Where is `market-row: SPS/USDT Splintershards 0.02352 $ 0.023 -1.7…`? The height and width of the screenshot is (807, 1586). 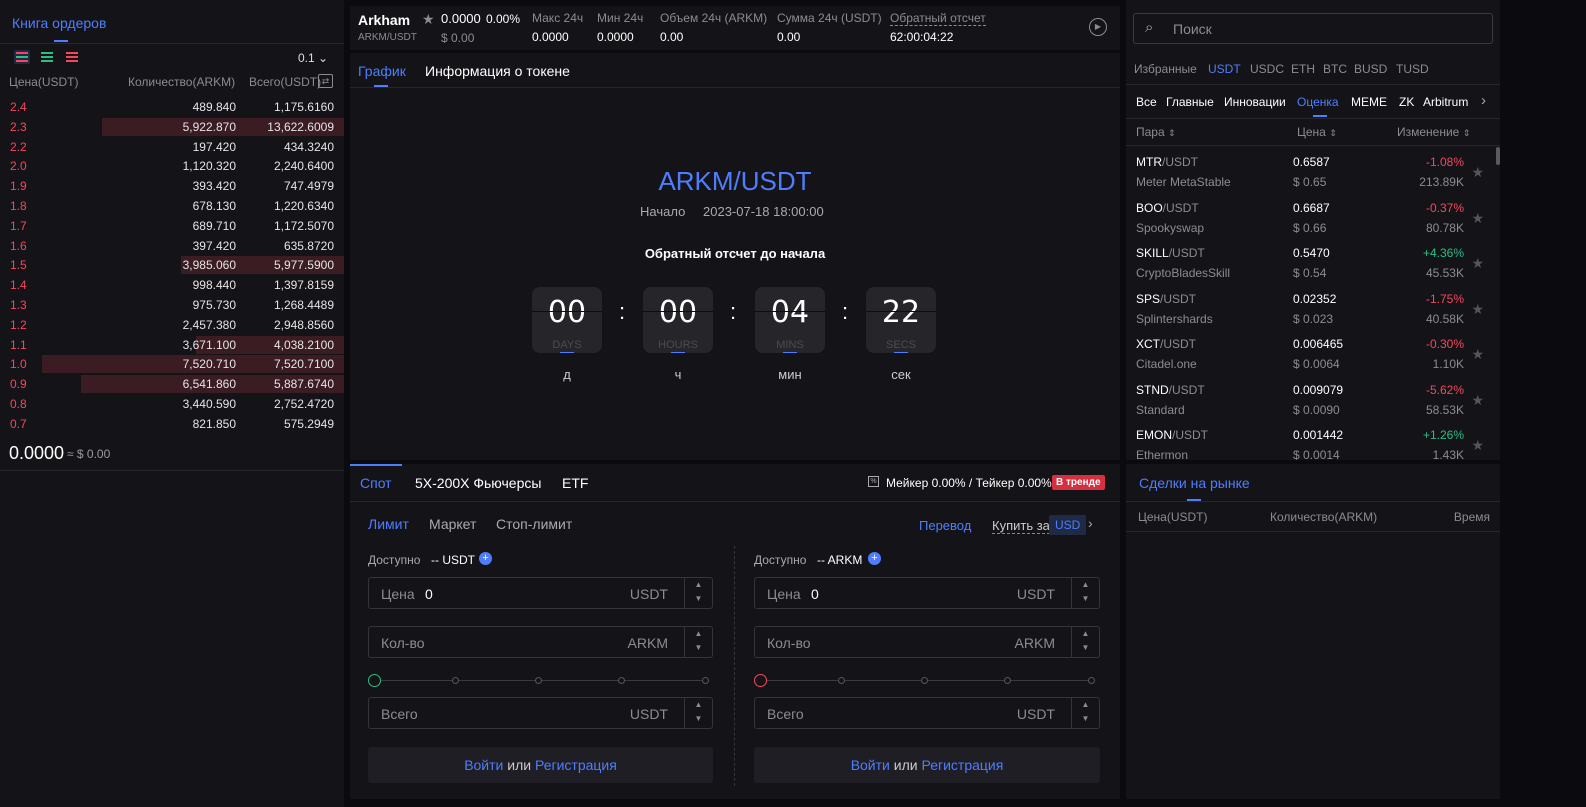 market-row: SPS/USDT Splintershards 0.02352 $ 0.023 -1.7… is located at coordinates (1311, 312).